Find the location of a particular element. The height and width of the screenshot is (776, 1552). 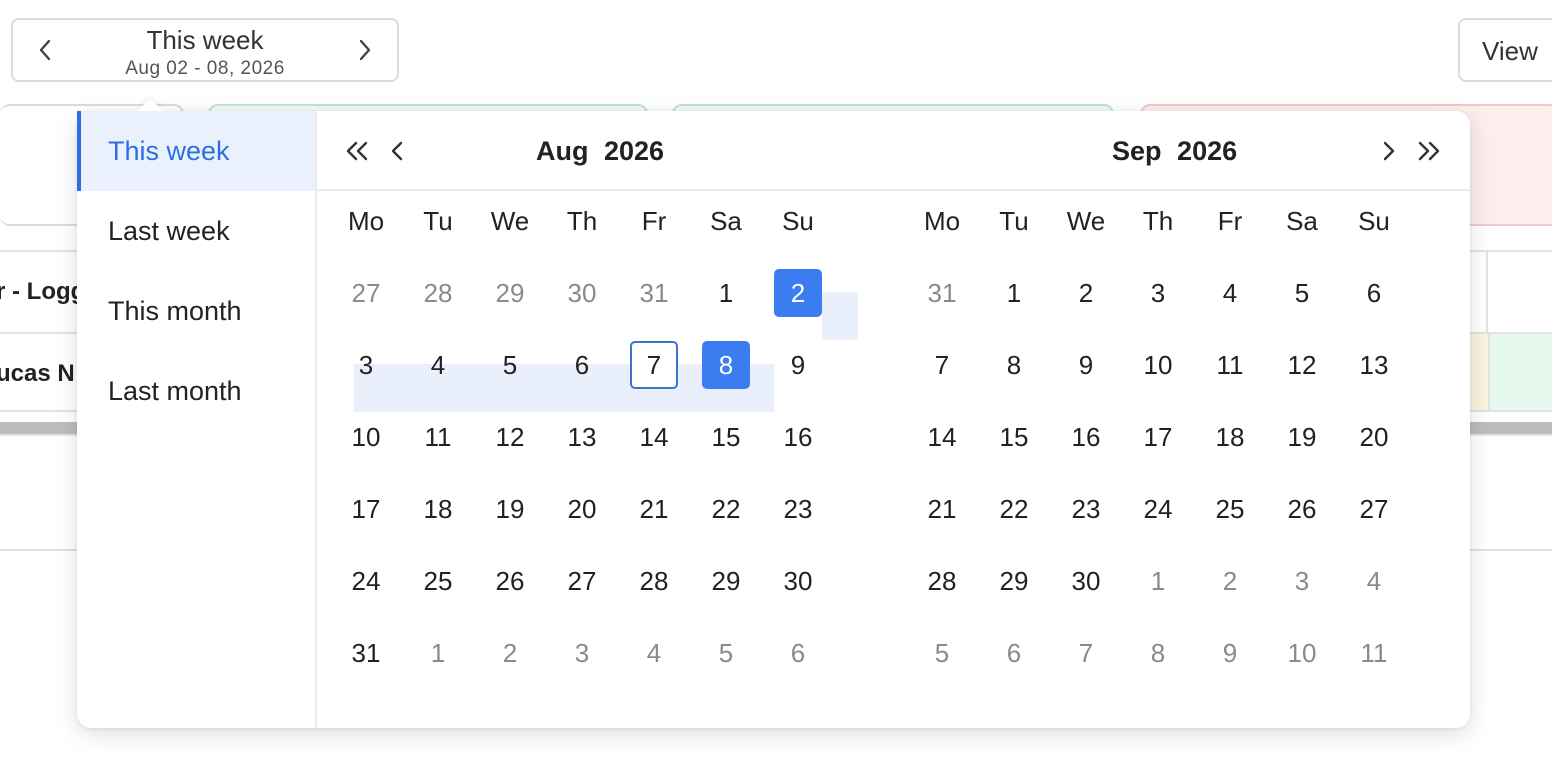

preset-this-week: This week is located at coordinates (196, 151).